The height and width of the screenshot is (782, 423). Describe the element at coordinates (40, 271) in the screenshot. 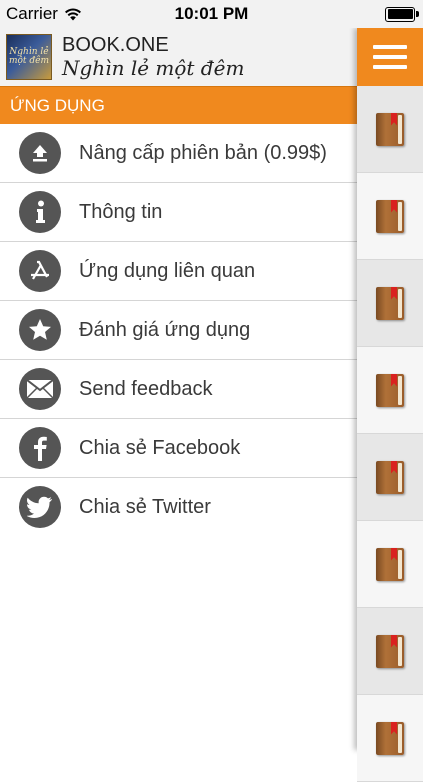

I see `app-store-icon` at that location.